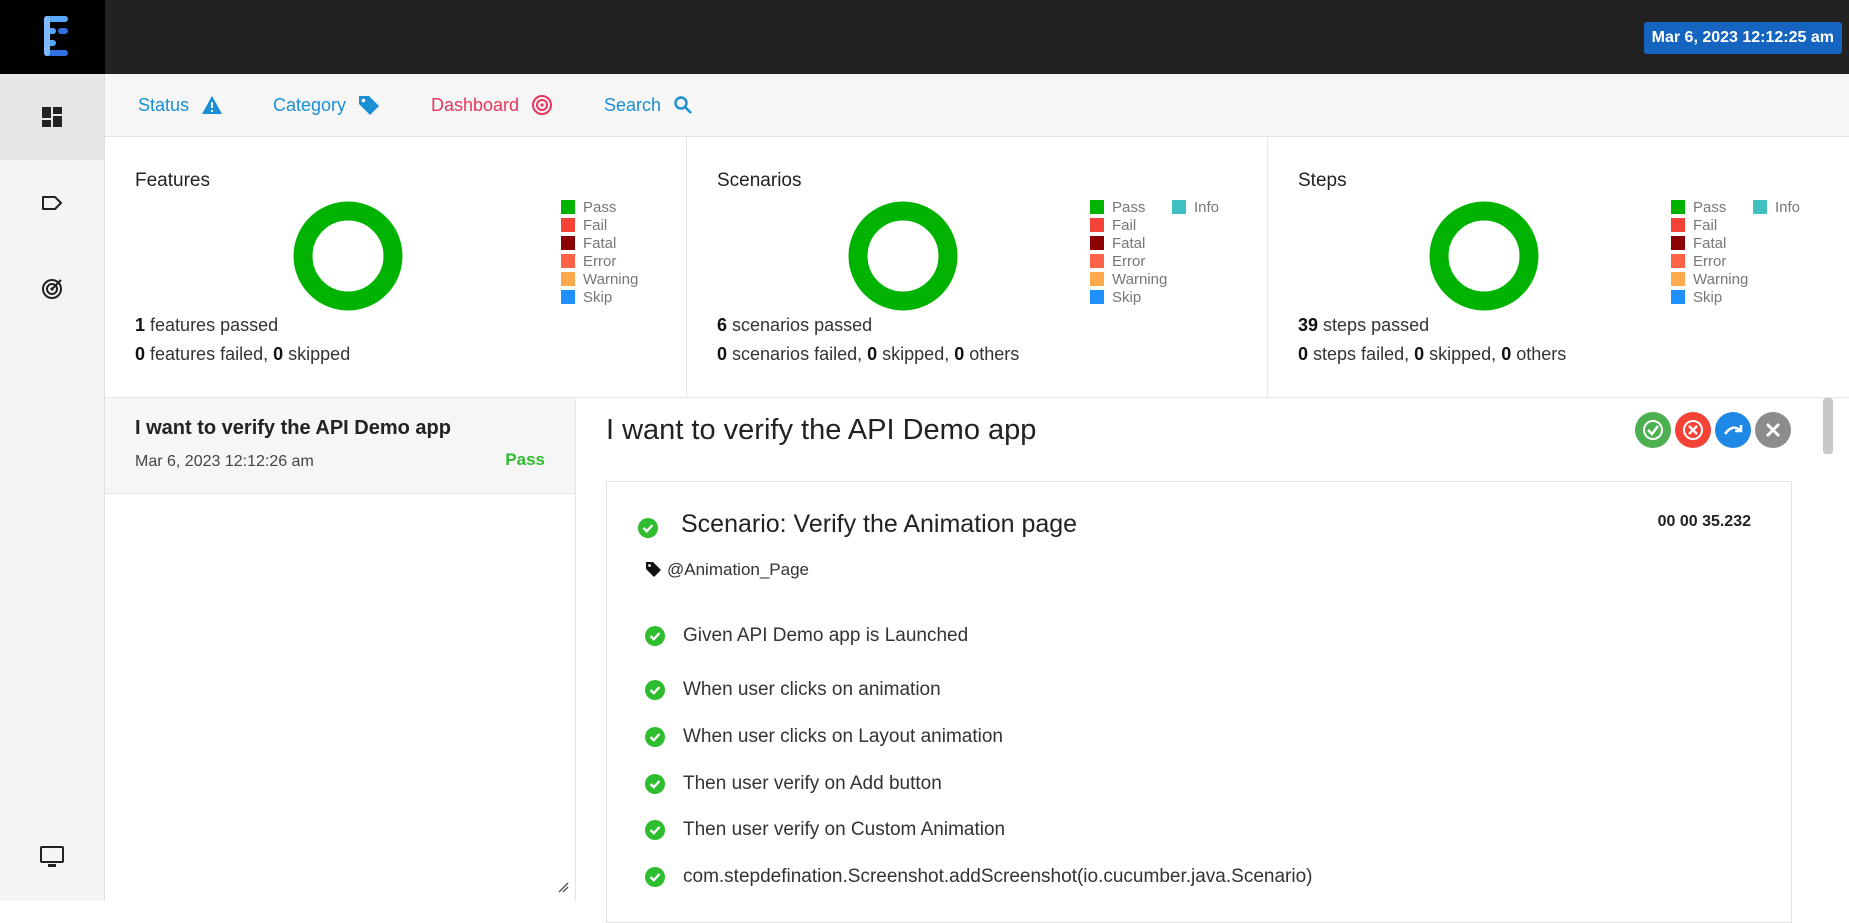 The height and width of the screenshot is (923, 1849). Describe the element at coordinates (1653, 430) in the screenshot. I see `filter-pass-button` at that location.